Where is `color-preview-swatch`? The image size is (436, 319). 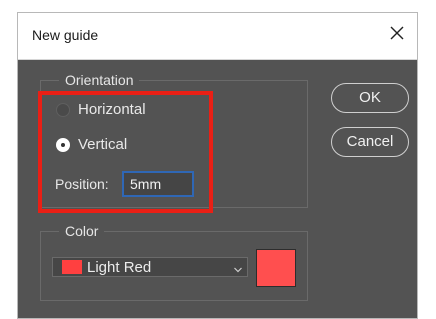
color-preview-swatch is located at coordinates (276, 268).